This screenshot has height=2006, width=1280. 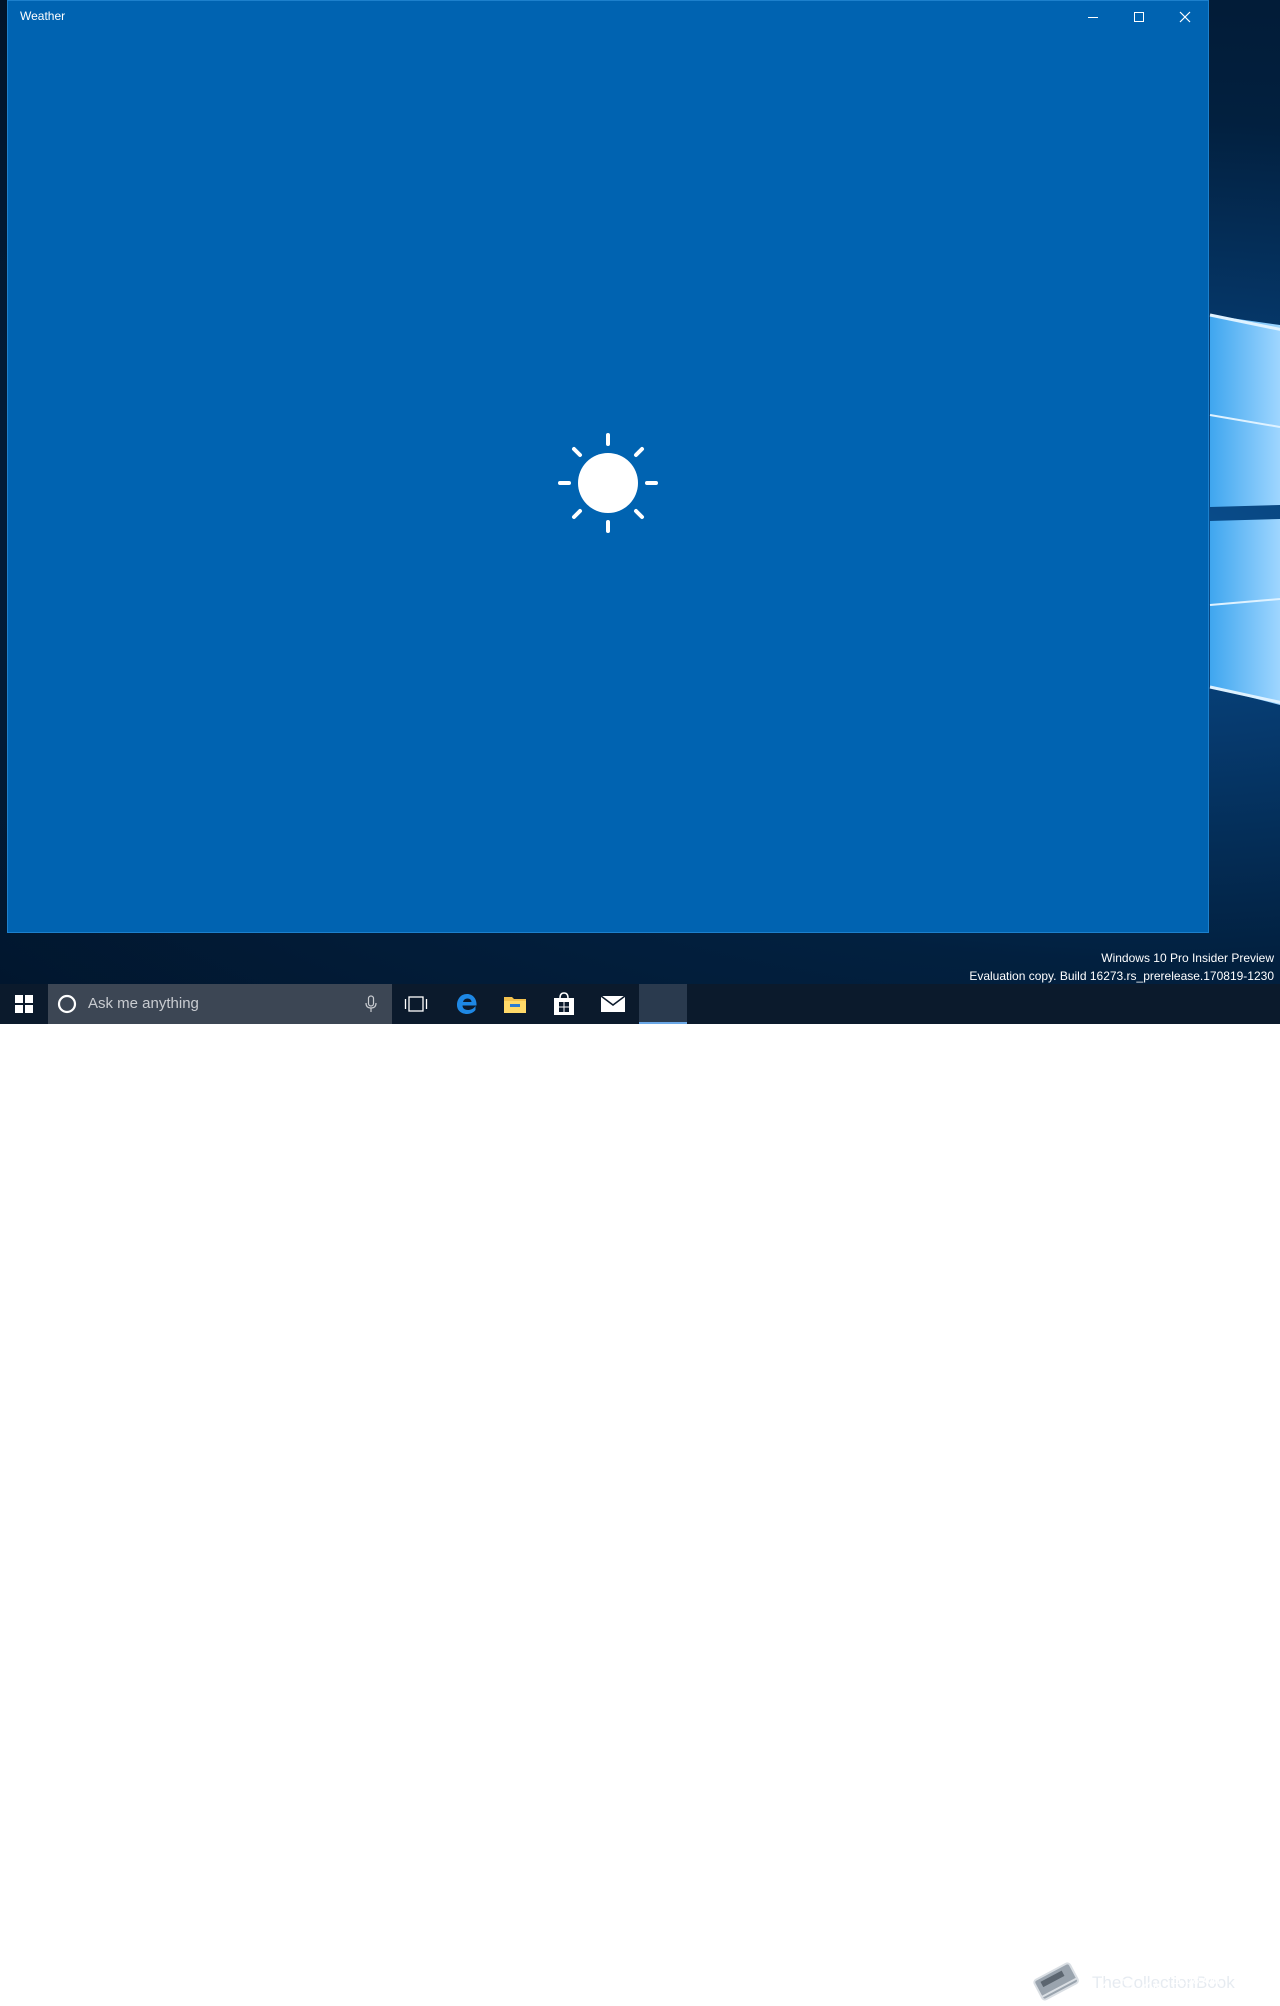 I want to click on title-bar: Weather, so click(x=608, y=17).